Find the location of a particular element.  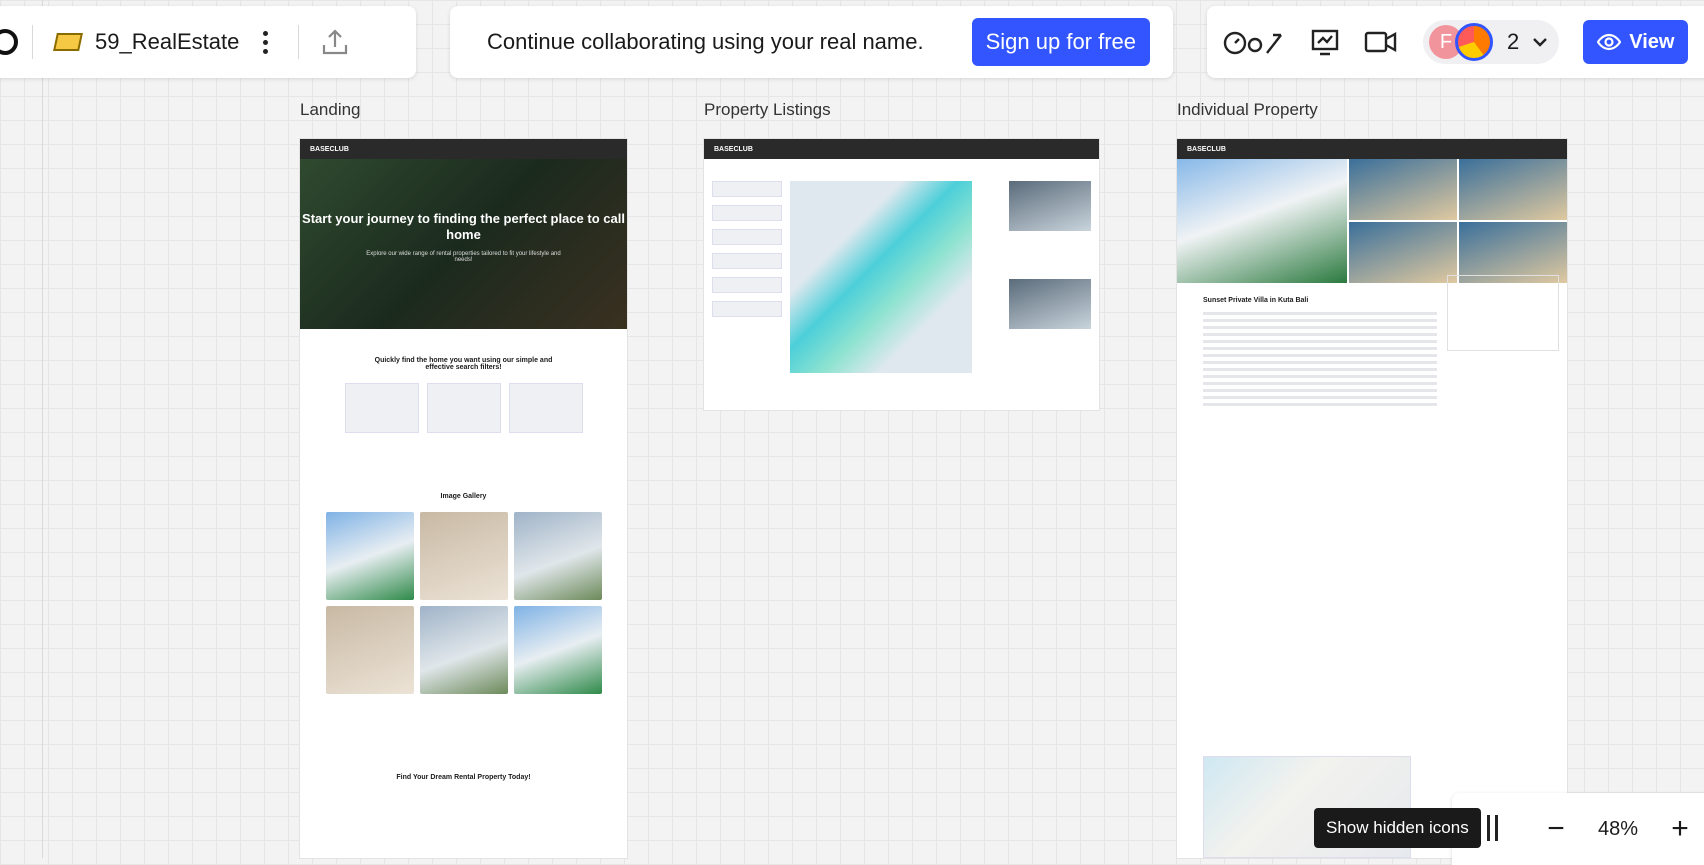

sign-up-button: Sign up for free is located at coordinates (1061, 42).